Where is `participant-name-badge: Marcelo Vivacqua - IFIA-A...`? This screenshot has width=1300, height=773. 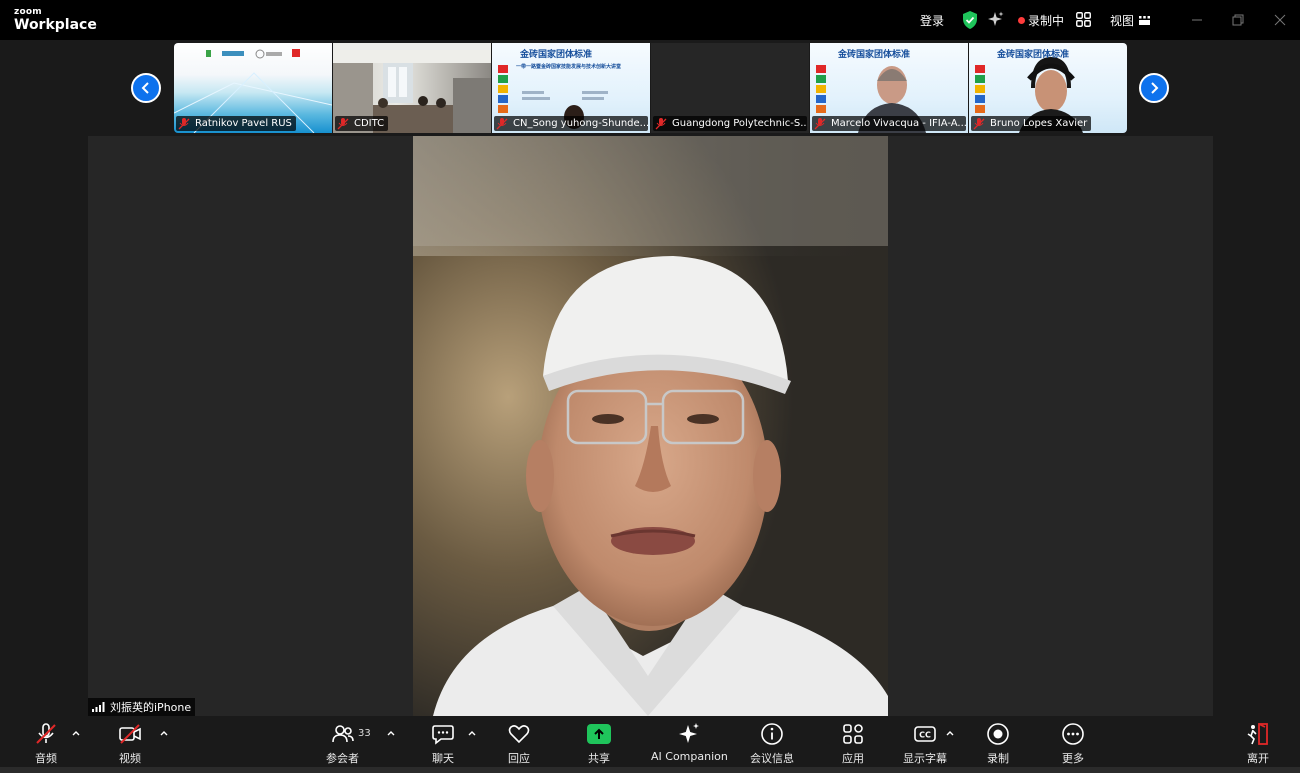
participant-name-badge: Marcelo Vivacqua - IFIA-A... is located at coordinates (889, 123).